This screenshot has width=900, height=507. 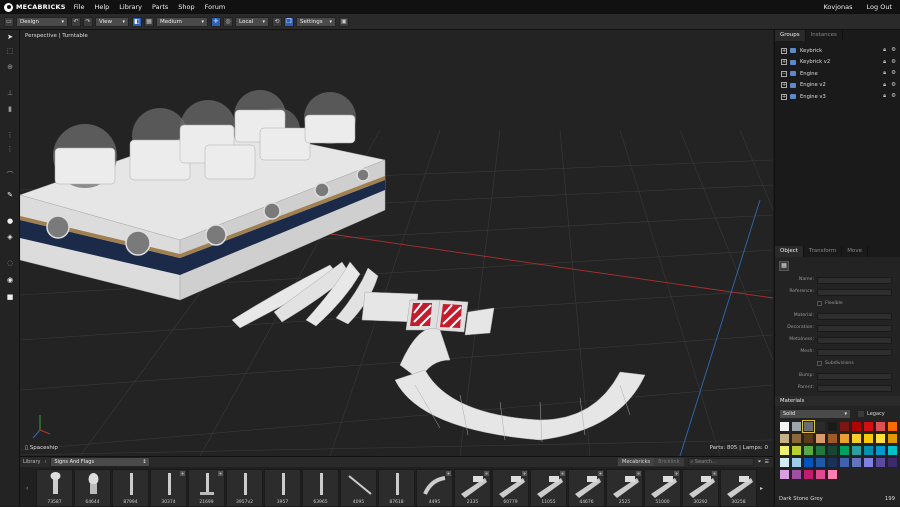 I want to click on menu-library: Library, so click(x=130, y=7).